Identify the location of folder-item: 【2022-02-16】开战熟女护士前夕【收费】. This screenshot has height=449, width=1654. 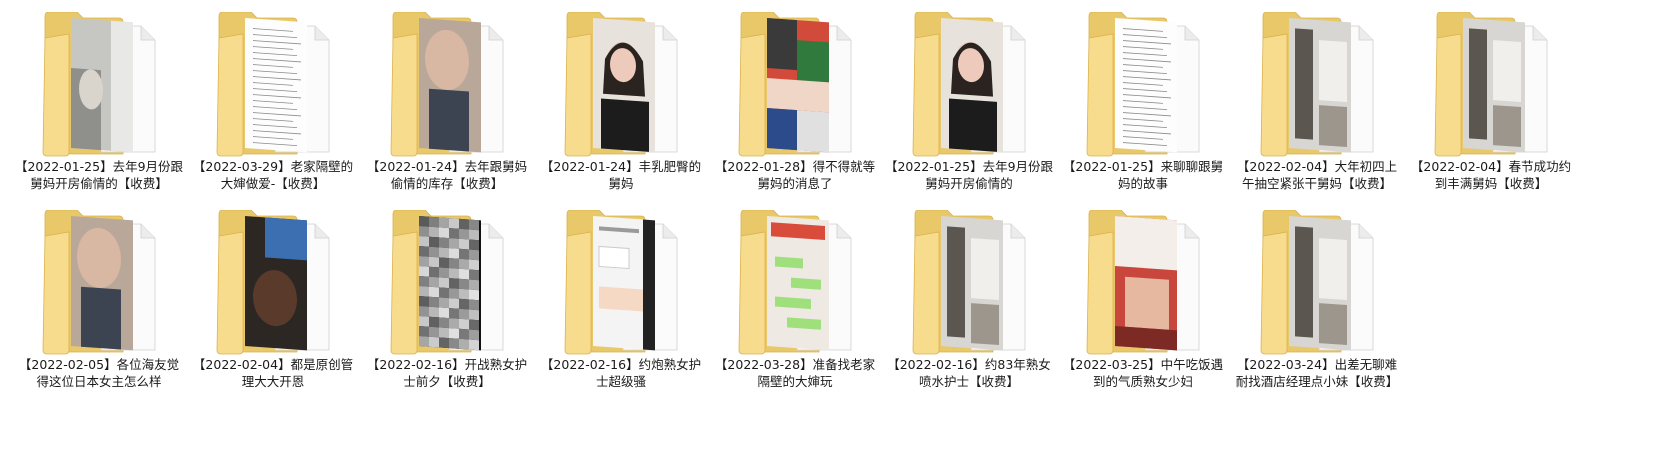
(447, 305).